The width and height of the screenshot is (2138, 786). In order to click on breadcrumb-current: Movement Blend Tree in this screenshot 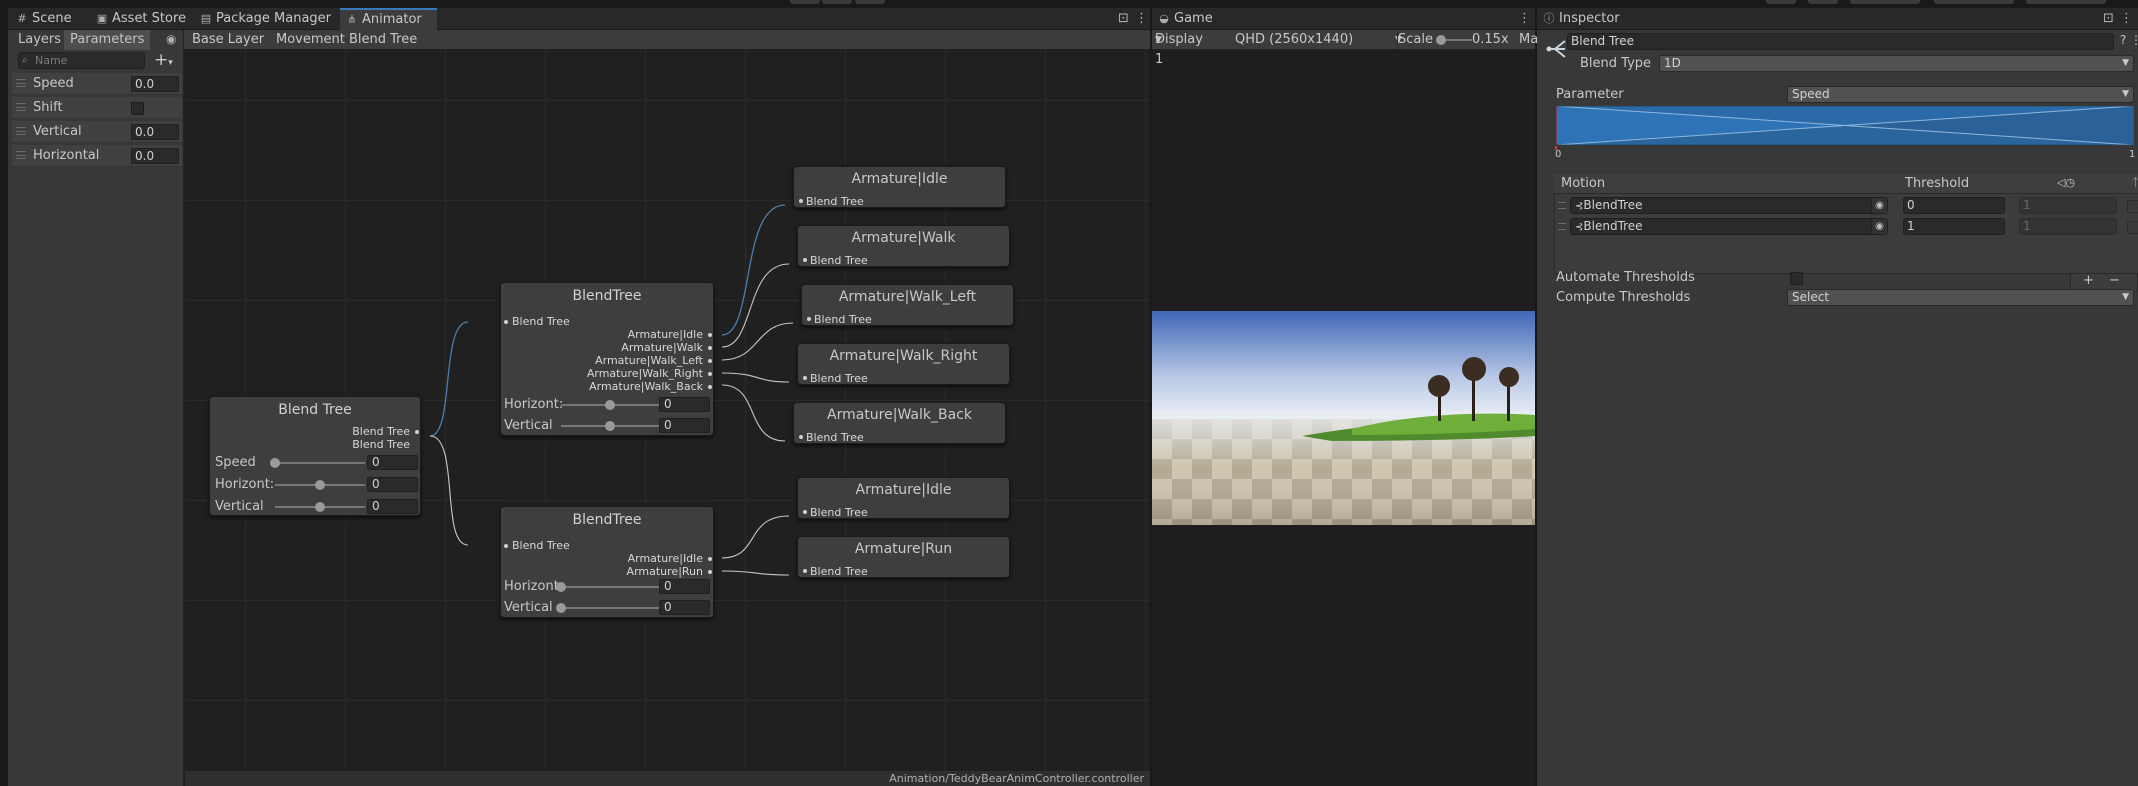, I will do `click(346, 40)`.